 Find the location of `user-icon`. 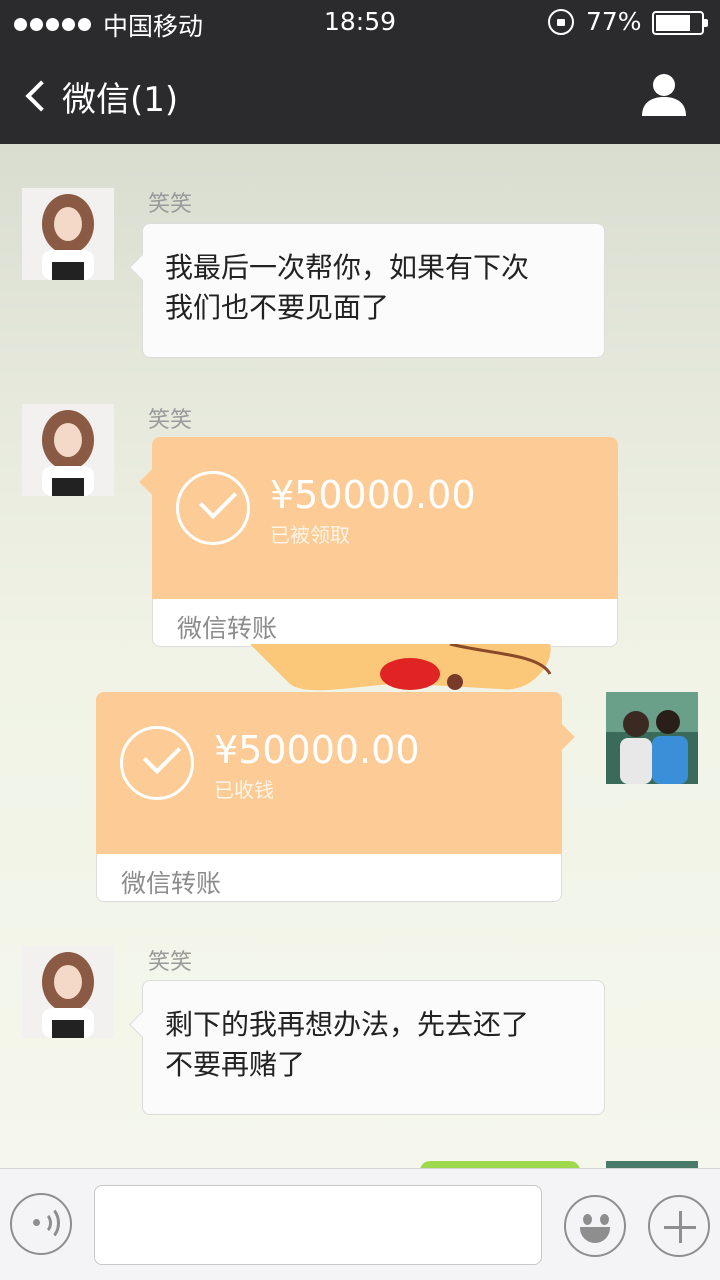

user-icon is located at coordinates (664, 94).